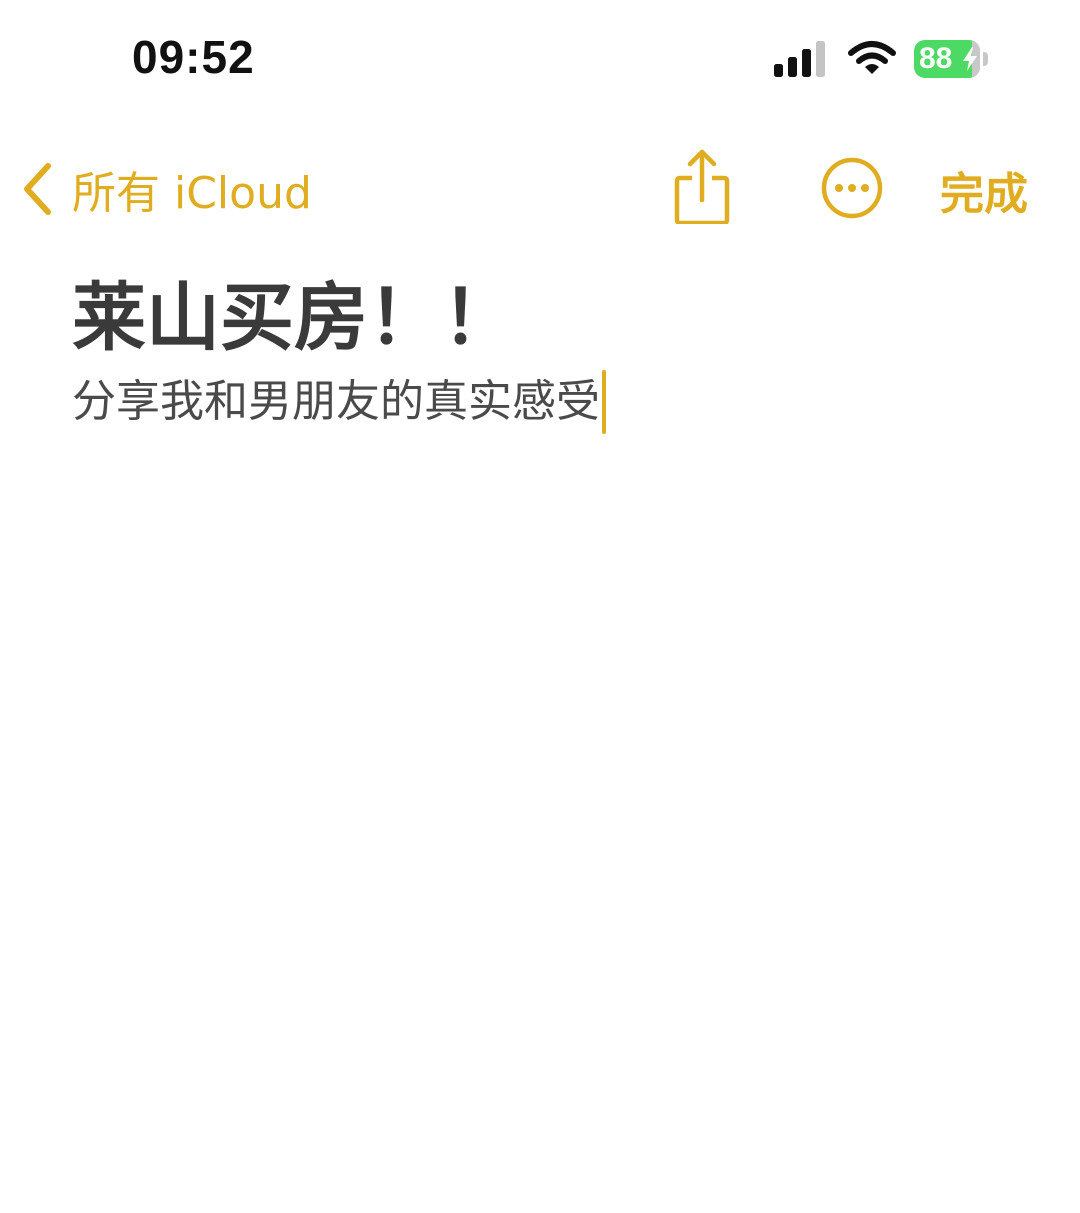  What do you see at coordinates (540, 190) in the screenshot?
I see `navigation-bar: 所有 iCloud 完成` at bounding box center [540, 190].